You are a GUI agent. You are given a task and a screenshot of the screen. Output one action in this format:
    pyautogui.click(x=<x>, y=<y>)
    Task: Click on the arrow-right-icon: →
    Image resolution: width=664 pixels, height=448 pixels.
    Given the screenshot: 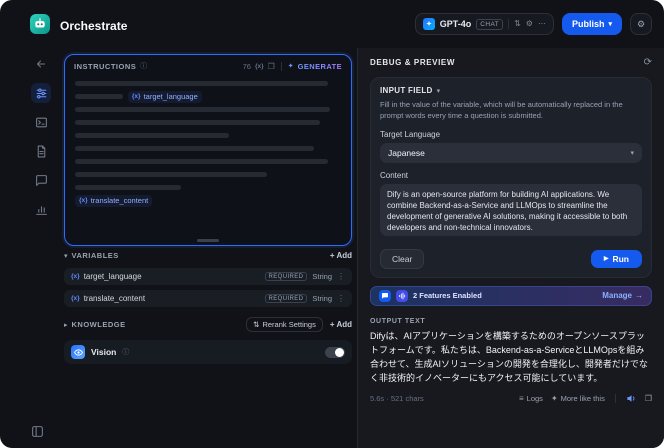 What is the action you would take?
    pyautogui.click(x=639, y=296)
    